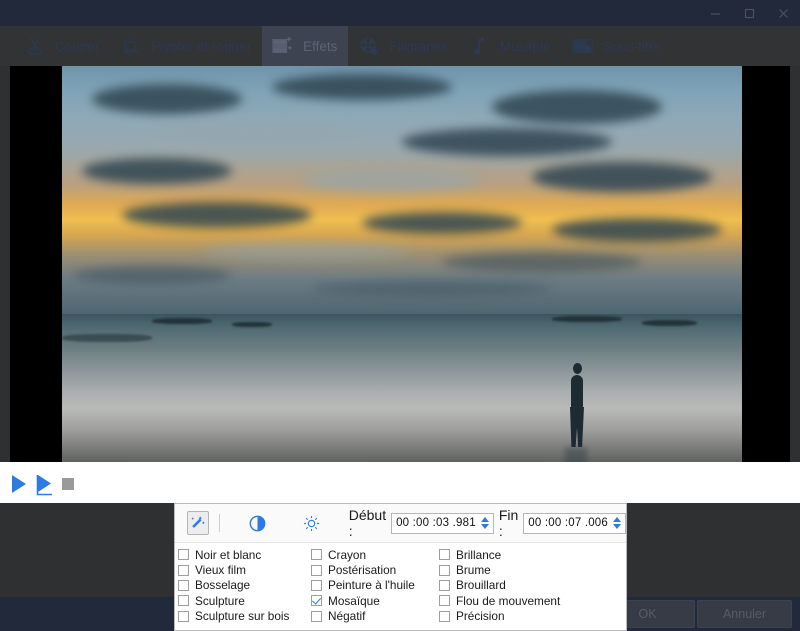  I want to click on music-note-icon, so click(480, 46).